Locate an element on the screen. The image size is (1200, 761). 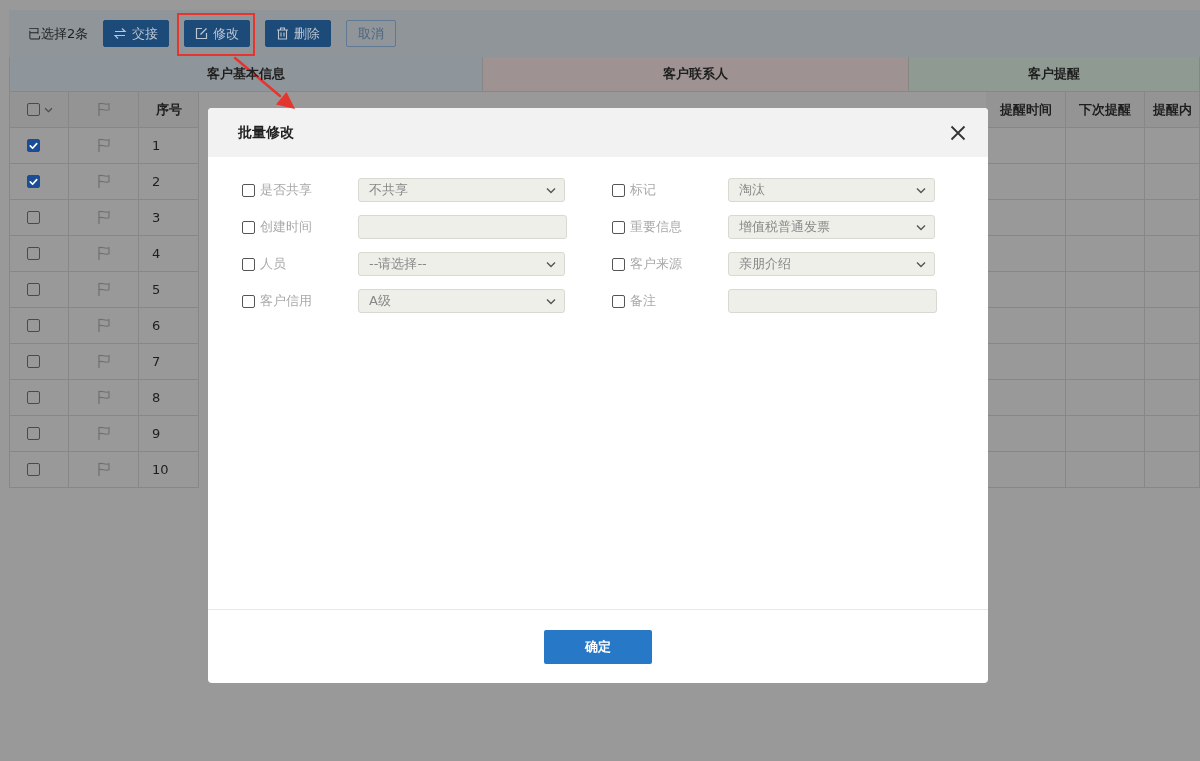
close-icon is located at coordinates (958, 132).